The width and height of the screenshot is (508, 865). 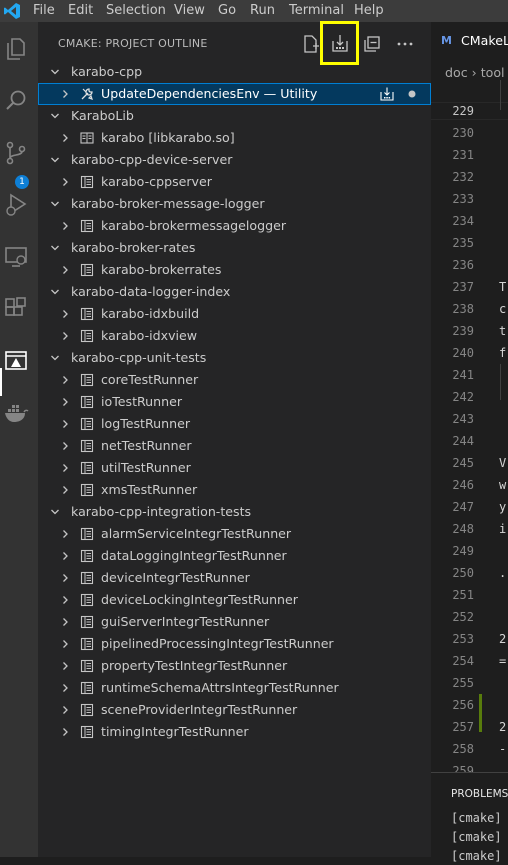 I want to click on target-node: karabo [libkarabo.so], so click(x=234, y=138).